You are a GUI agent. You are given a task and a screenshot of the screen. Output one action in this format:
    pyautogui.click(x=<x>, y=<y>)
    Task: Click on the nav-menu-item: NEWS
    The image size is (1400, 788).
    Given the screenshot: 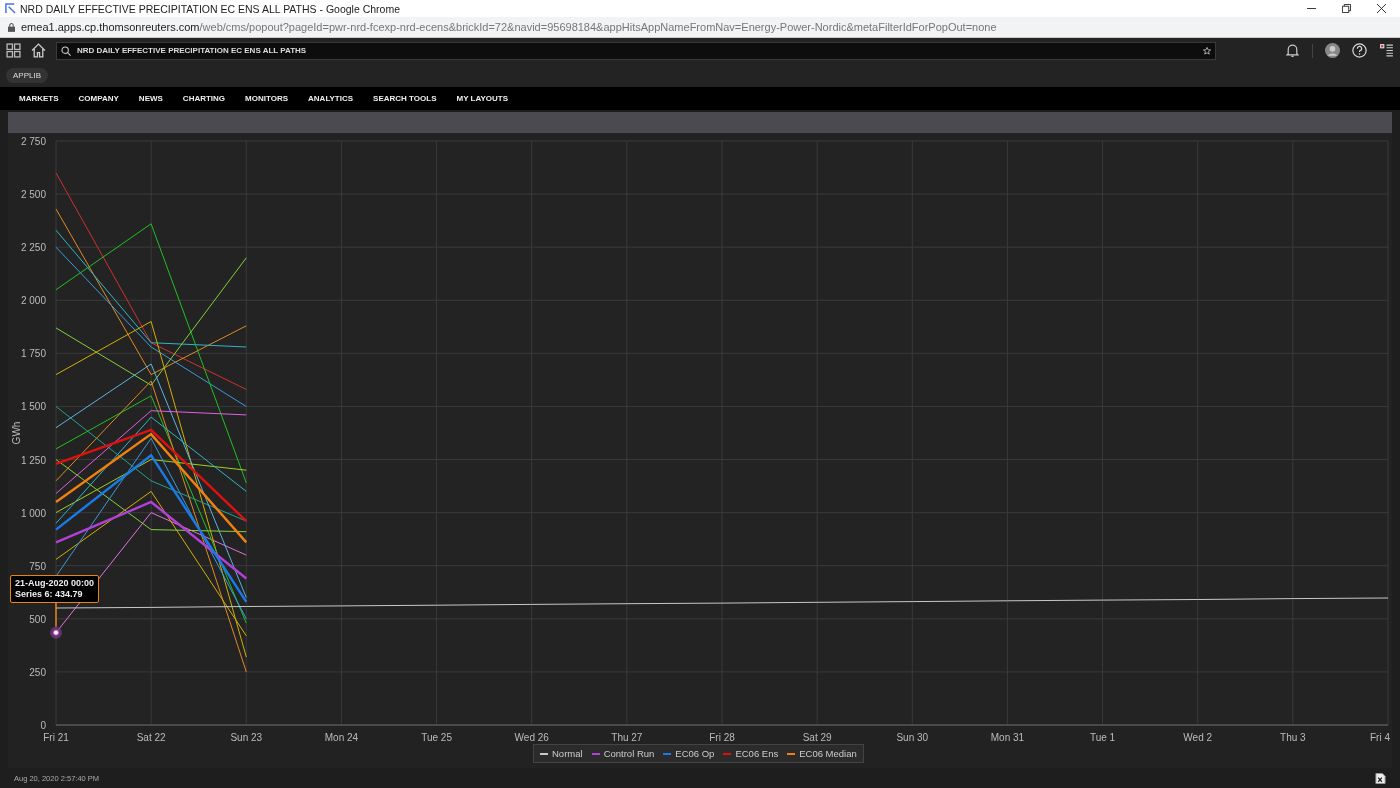 What is the action you would take?
    pyautogui.click(x=150, y=98)
    